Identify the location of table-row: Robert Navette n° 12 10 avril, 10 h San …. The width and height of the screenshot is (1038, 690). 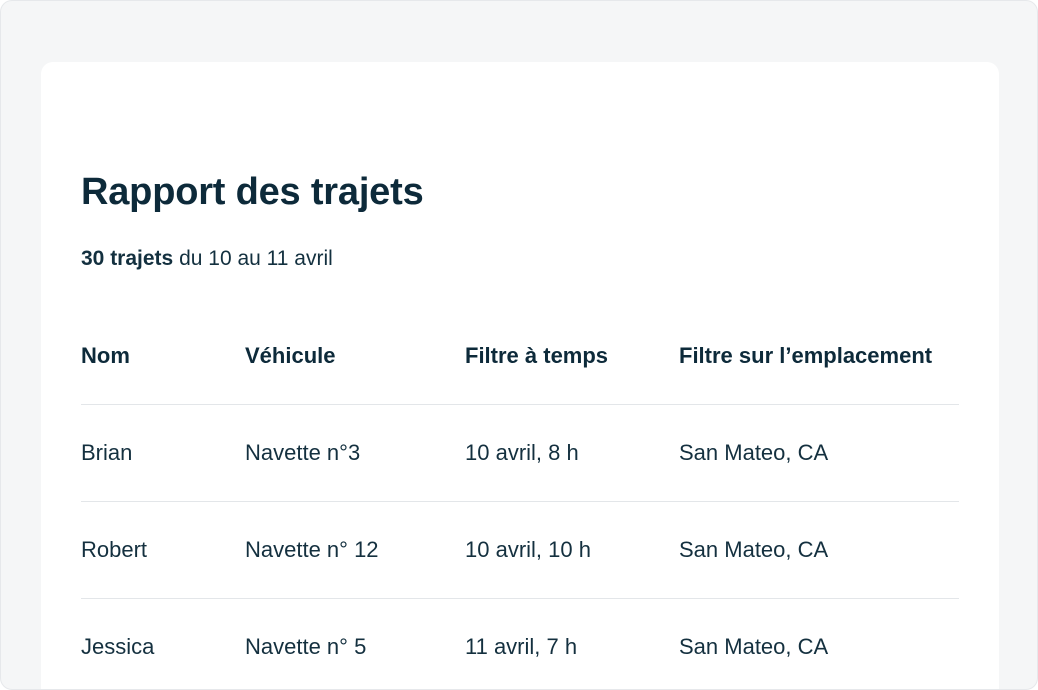
(520, 549).